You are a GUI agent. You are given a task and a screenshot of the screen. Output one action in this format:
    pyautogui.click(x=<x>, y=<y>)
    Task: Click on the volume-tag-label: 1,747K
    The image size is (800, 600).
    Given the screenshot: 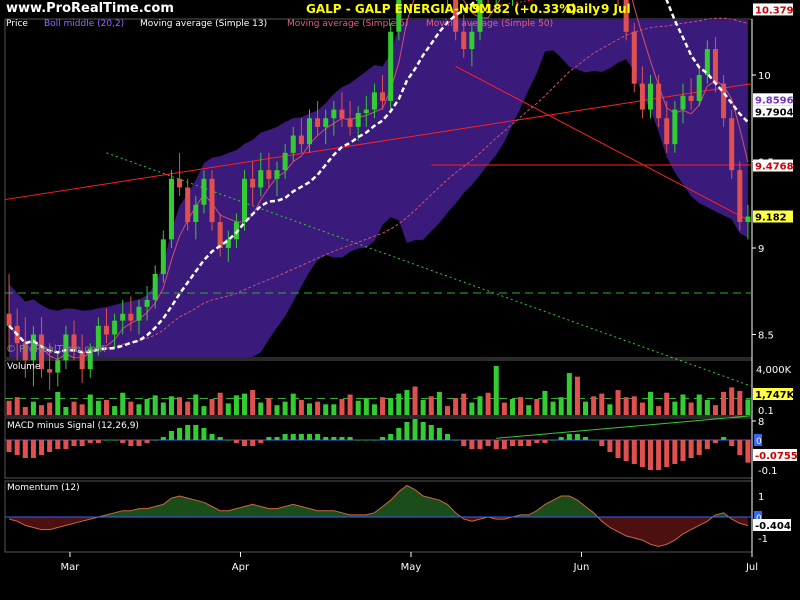 What is the action you would take?
    pyautogui.click(x=775, y=395)
    